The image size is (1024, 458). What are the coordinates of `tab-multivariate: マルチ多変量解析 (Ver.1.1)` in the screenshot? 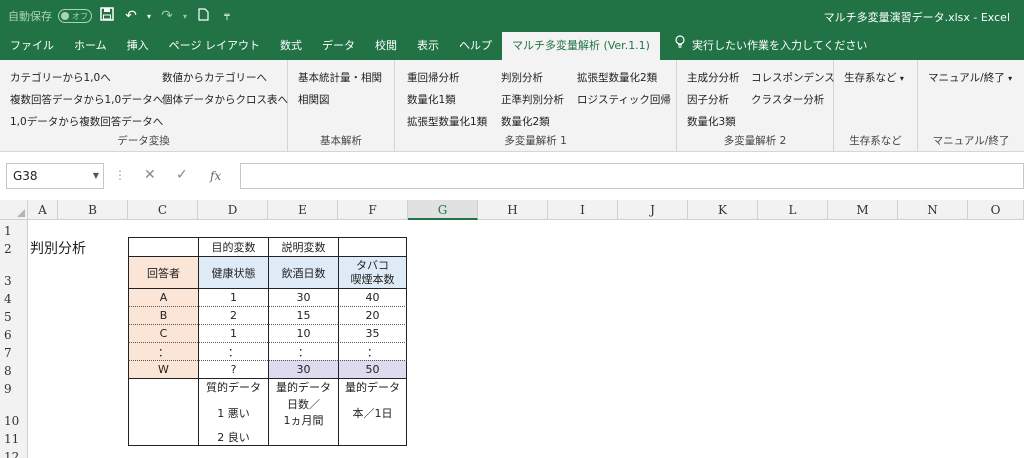 It's located at (580, 46).